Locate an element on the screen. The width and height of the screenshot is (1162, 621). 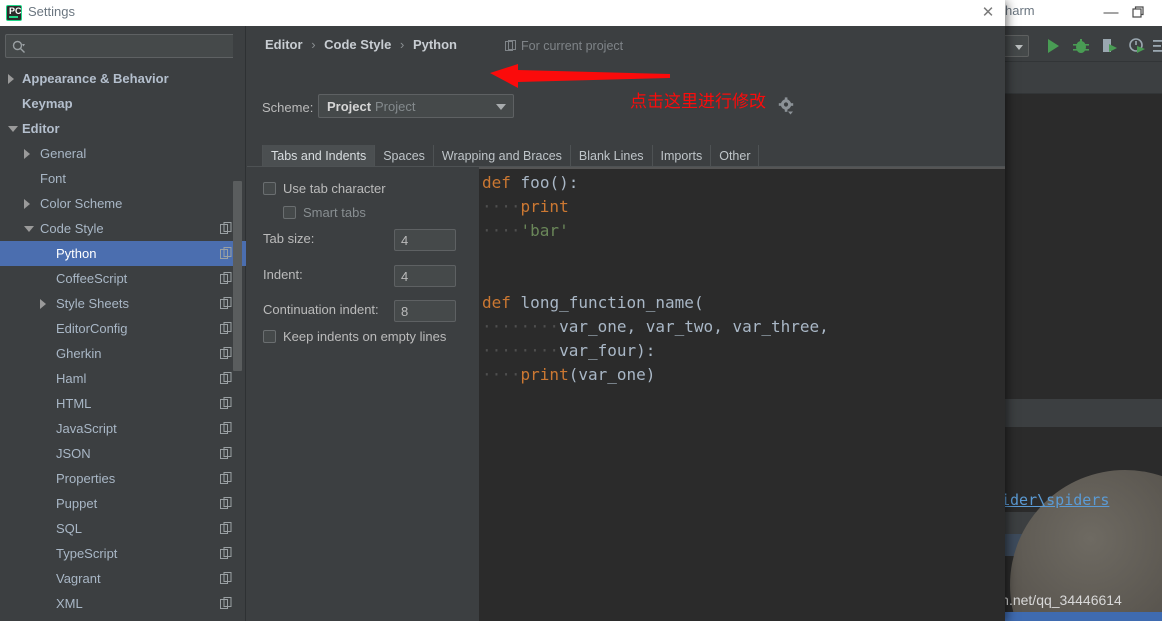
sidebar-item-properties: Properties is located at coordinates (123, 478).